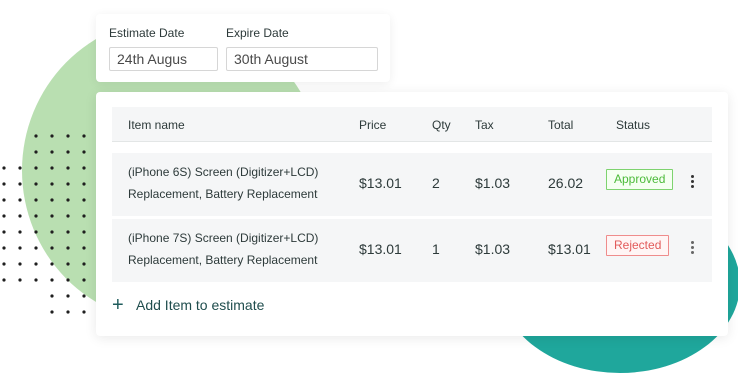 This screenshot has height=375, width=738. I want to click on decorative-dot-pattern, so click(44, 224).